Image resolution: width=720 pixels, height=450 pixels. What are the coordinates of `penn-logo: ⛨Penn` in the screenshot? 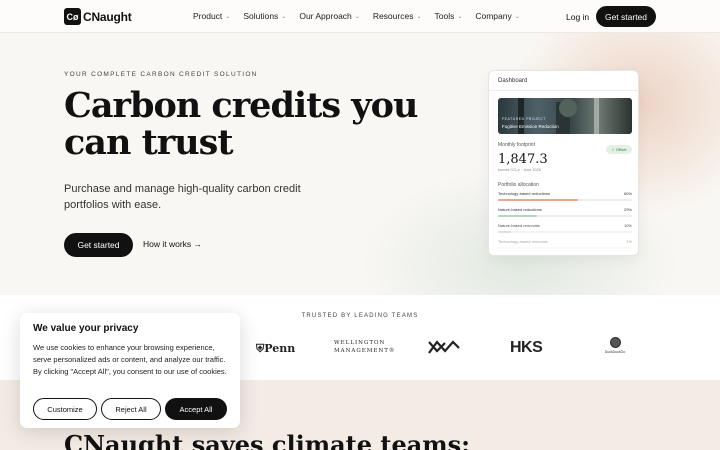 It's located at (275, 349).